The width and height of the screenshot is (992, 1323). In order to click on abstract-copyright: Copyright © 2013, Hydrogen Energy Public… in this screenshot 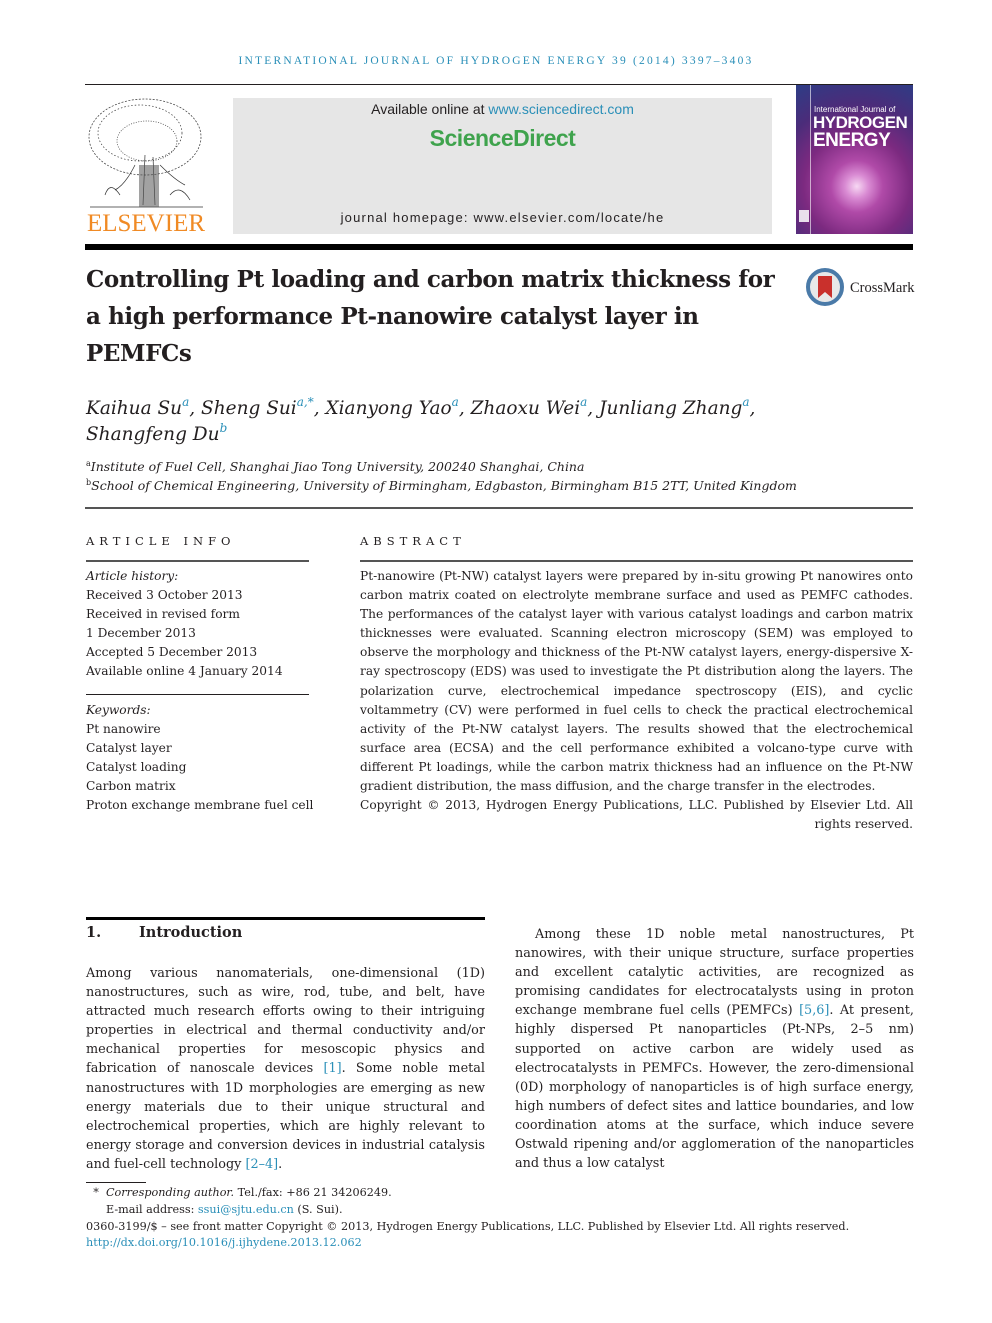, I will do `click(636, 815)`.